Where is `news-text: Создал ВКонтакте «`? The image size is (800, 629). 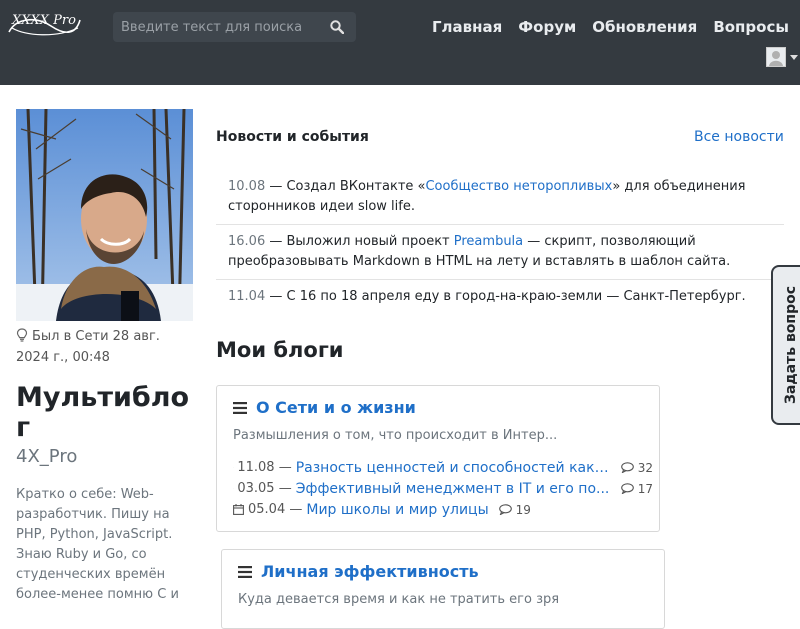
news-text: Создал ВКонтакте « is located at coordinates (355, 186).